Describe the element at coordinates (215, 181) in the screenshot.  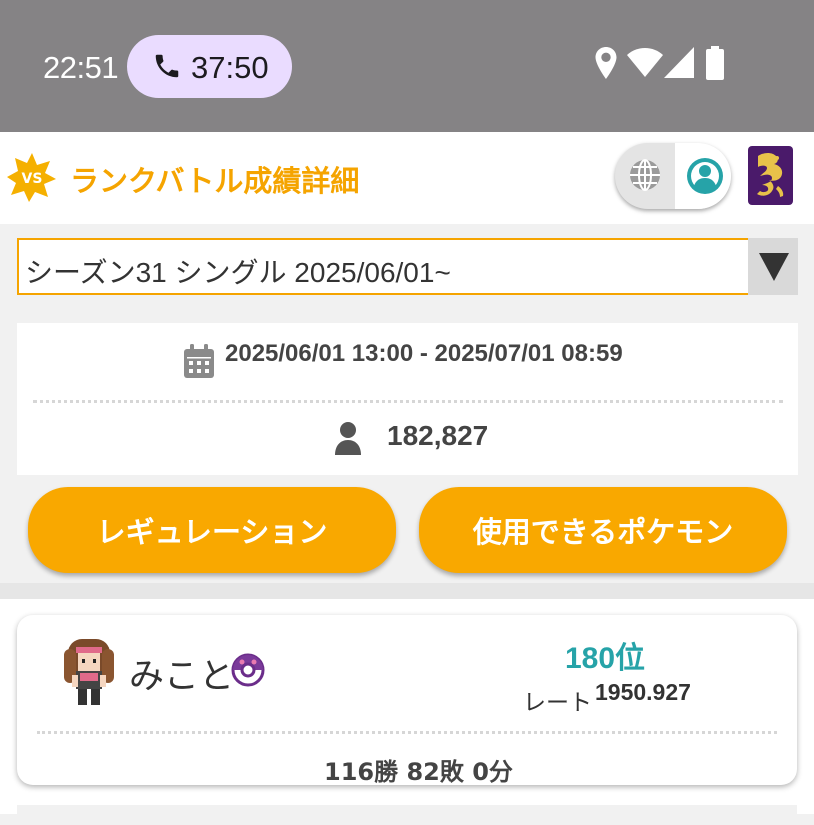
I see `page-title: ランクバトル成績詳細` at that location.